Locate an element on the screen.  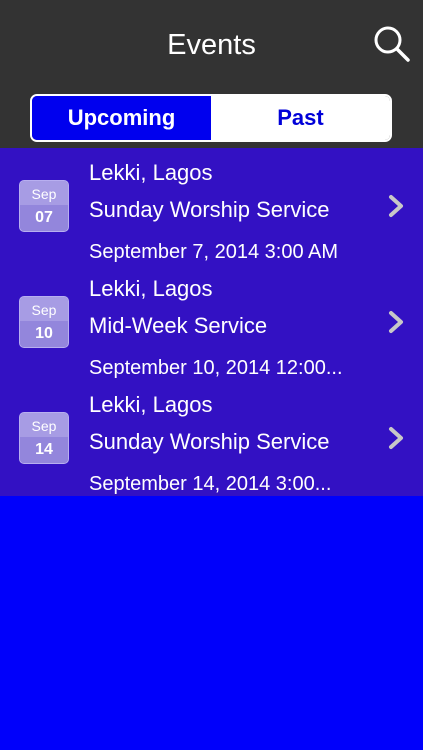
page-title: Events is located at coordinates (211, 45).